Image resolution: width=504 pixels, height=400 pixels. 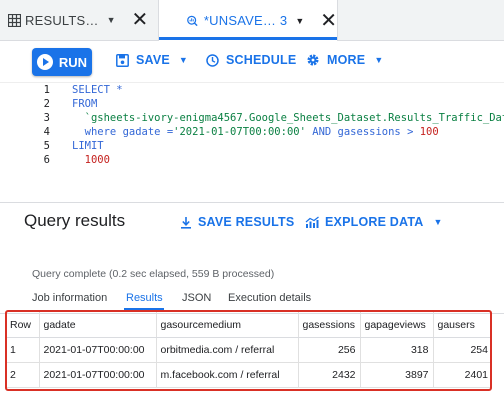 I want to click on code-line: LIMIT, so click(x=88, y=146).